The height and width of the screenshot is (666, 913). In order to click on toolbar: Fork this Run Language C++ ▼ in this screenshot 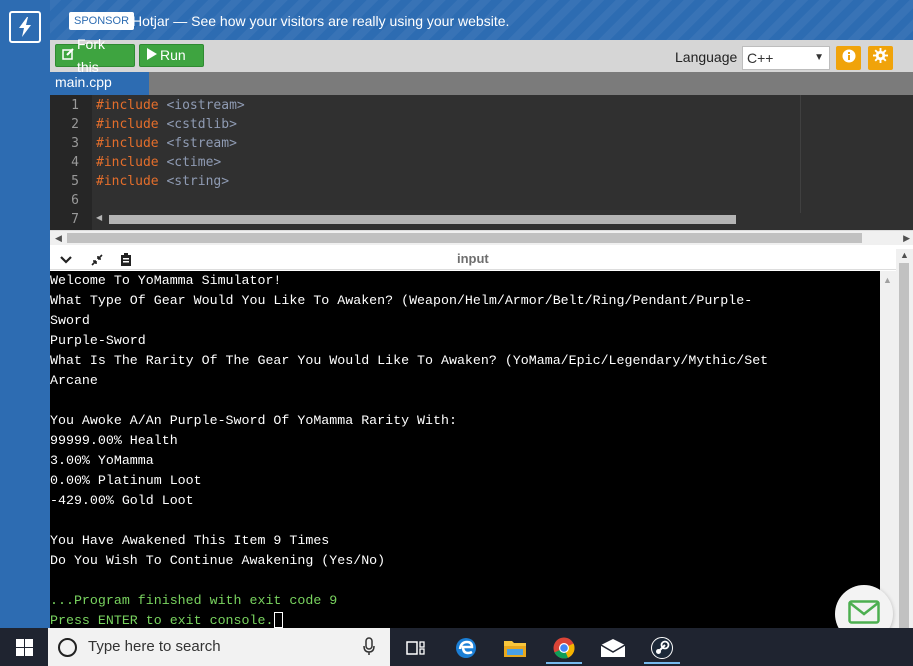, I will do `click(481, 55)`.